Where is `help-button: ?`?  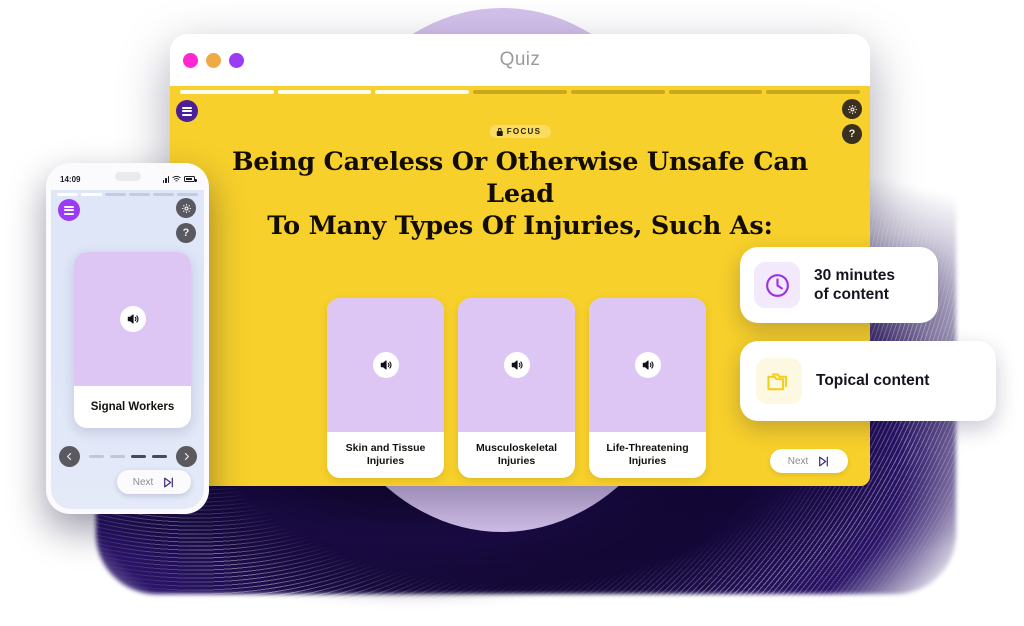 help-button: ? is located at coordinates (852, 134).